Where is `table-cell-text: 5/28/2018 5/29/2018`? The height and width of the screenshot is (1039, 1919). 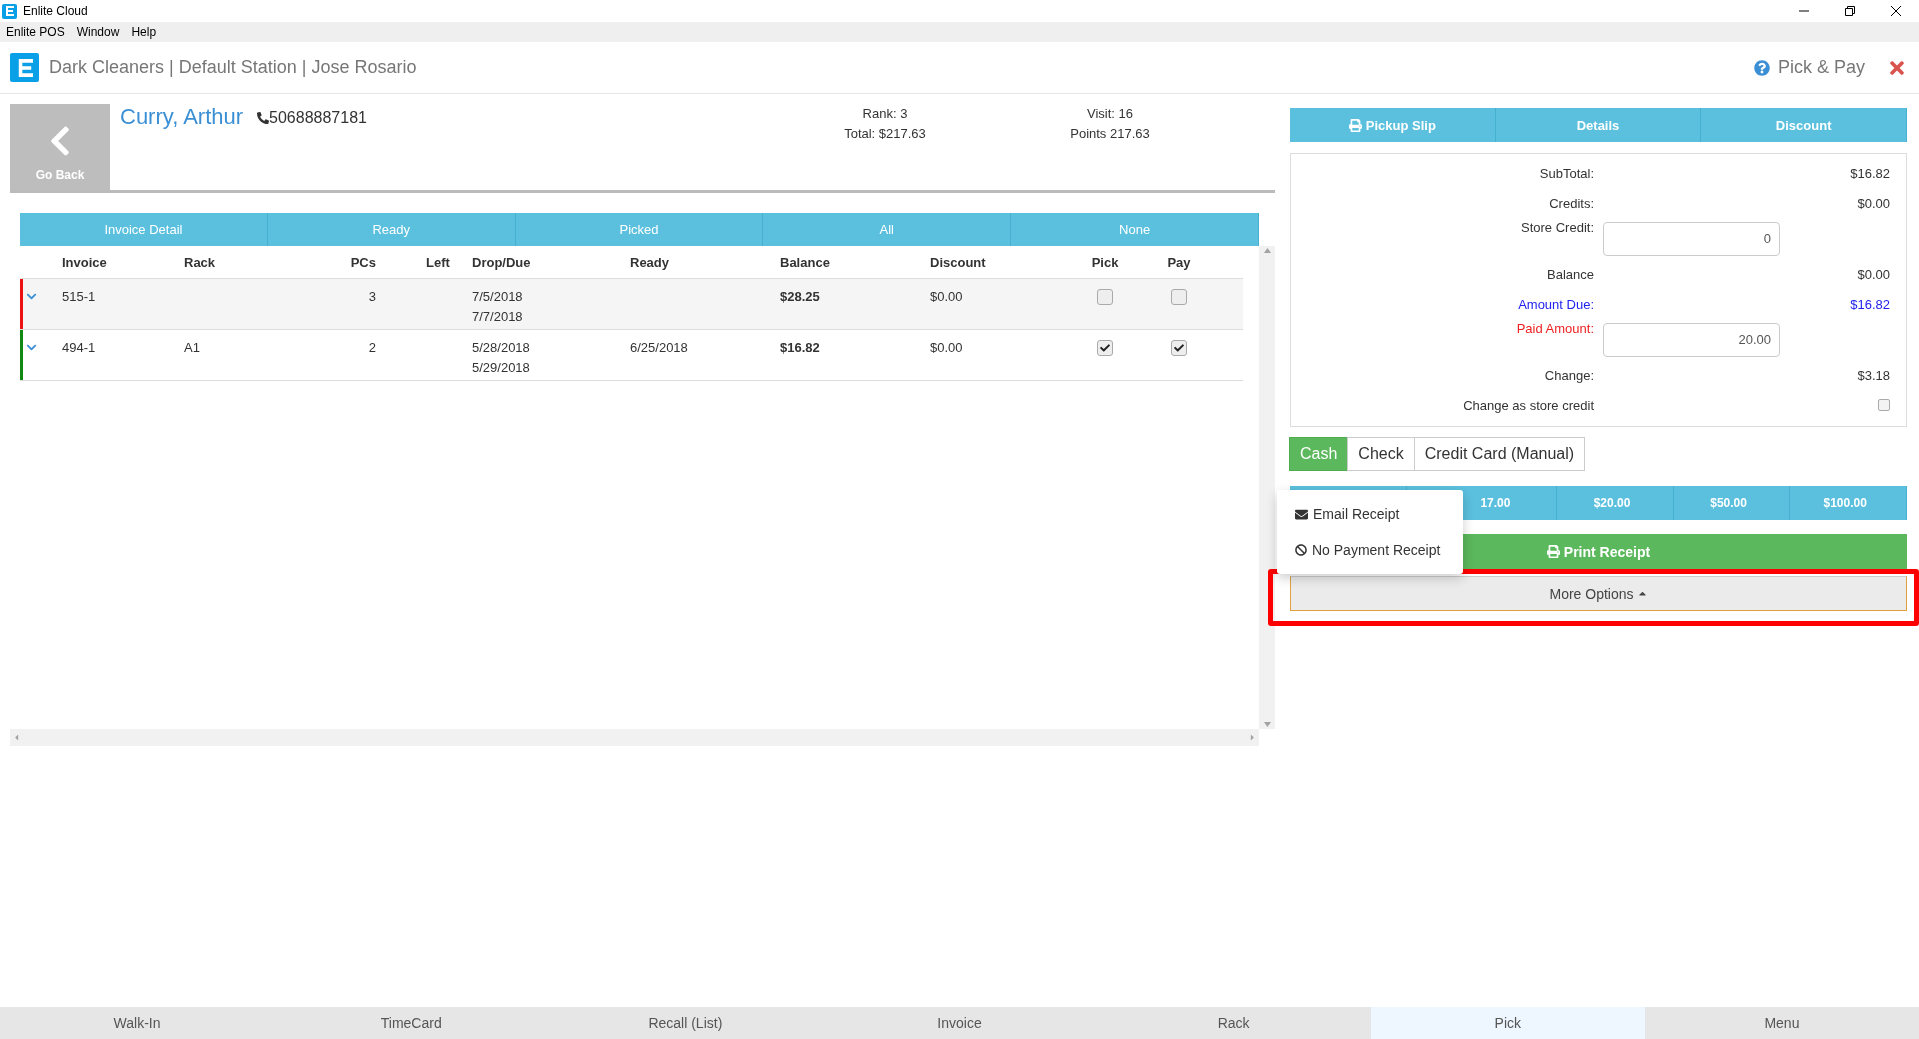 table-cell-text: 5/28/2018 5/29/2018 is located at coordinates (501, 358).